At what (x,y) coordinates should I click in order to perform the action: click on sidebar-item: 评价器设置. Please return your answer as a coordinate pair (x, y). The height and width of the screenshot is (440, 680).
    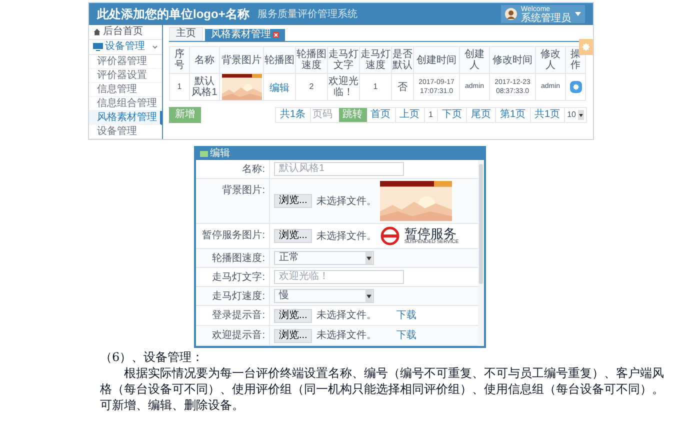
    Looking at the image, I should click on (125, 76).